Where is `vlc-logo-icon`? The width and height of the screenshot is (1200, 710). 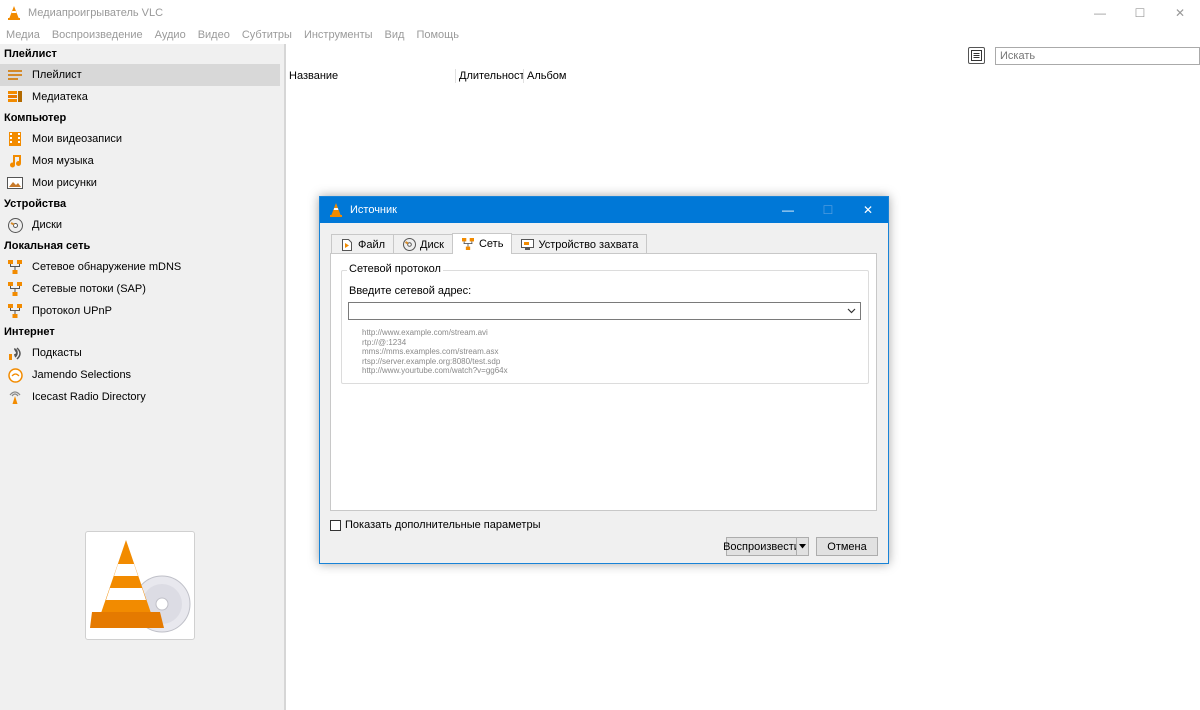 vlc-logo-icon is located at coordinates (140, 586).